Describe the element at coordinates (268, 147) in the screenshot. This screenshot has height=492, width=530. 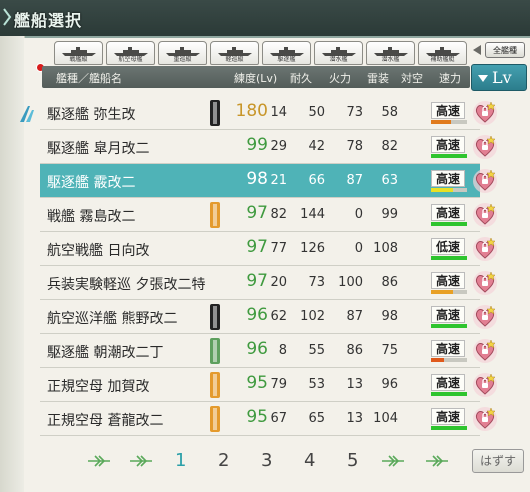
I see `ship-row: 駆逐艦 皐月改二 99 29 42 78 82 高速` at that location.